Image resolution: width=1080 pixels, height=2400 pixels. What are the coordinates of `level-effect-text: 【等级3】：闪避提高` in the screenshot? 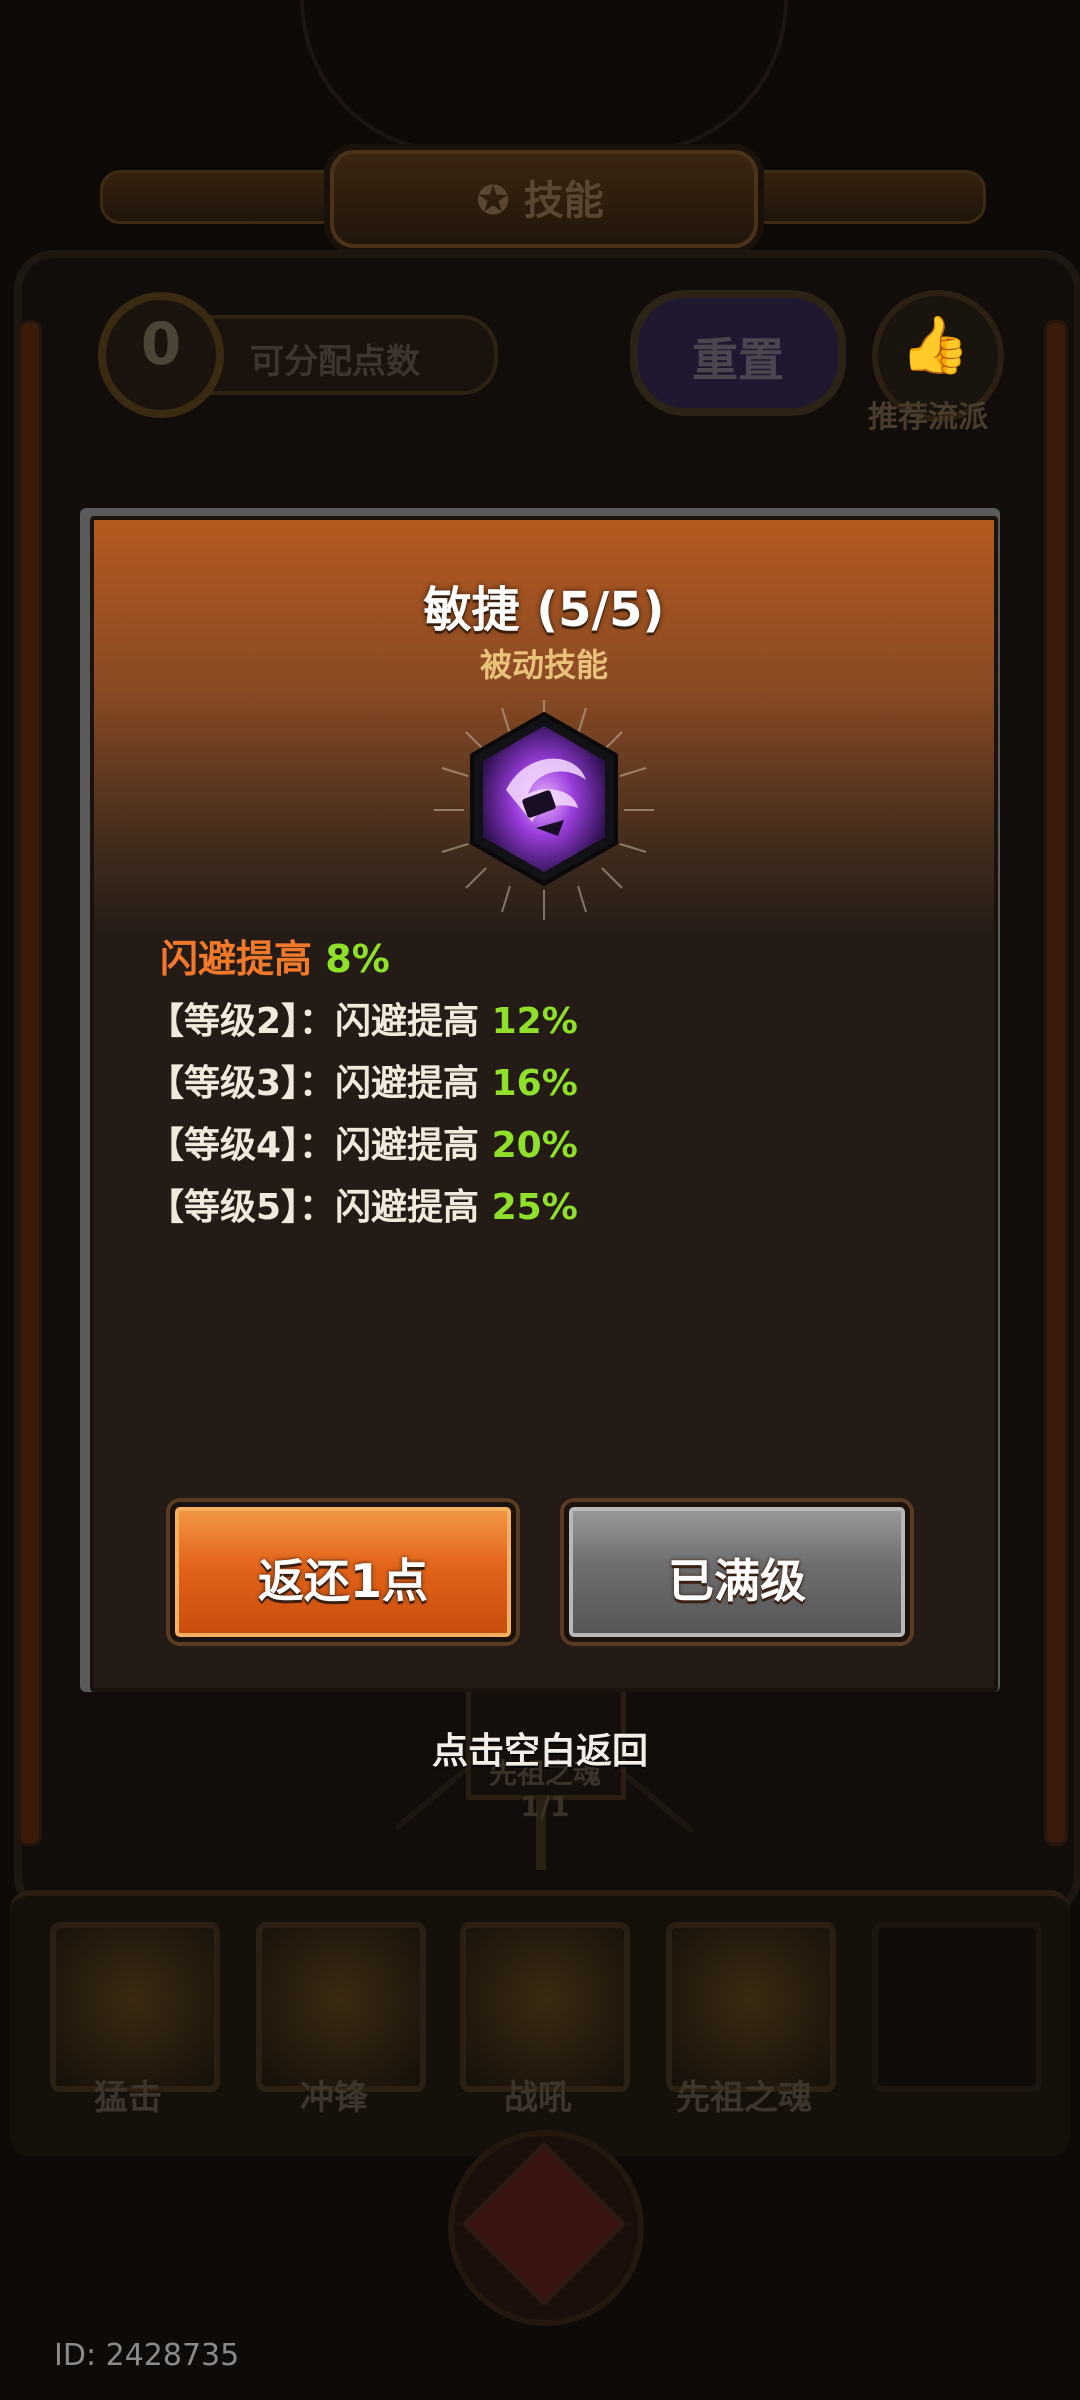 It's located at (314, 1083).